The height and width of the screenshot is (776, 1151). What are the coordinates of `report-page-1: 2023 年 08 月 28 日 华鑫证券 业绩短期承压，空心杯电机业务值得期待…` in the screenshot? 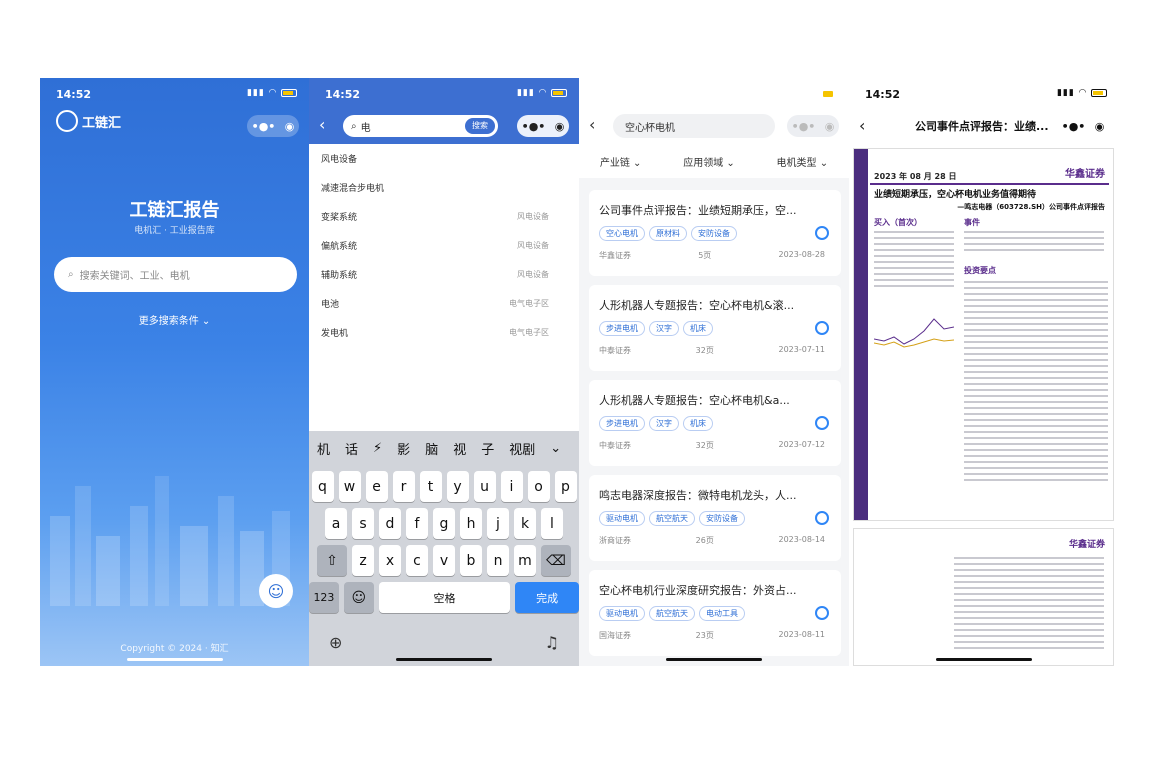 It's located at (983, 334).